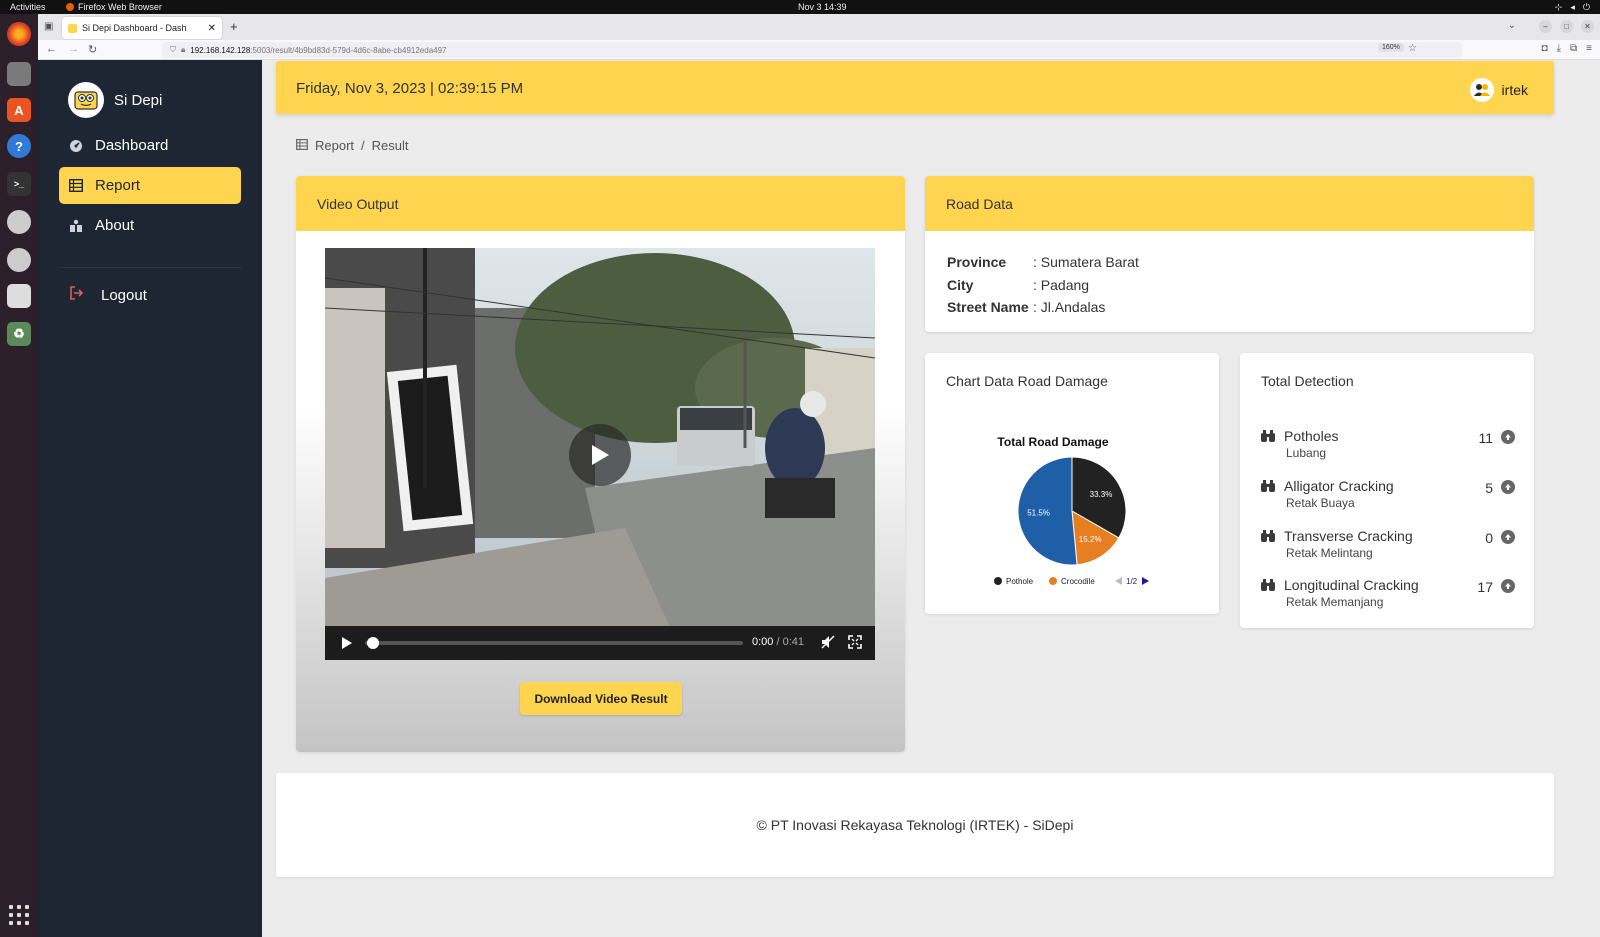  Describe the element at coordinates (977, 262) in the screenshot. I see `road-key: Province` at that location.